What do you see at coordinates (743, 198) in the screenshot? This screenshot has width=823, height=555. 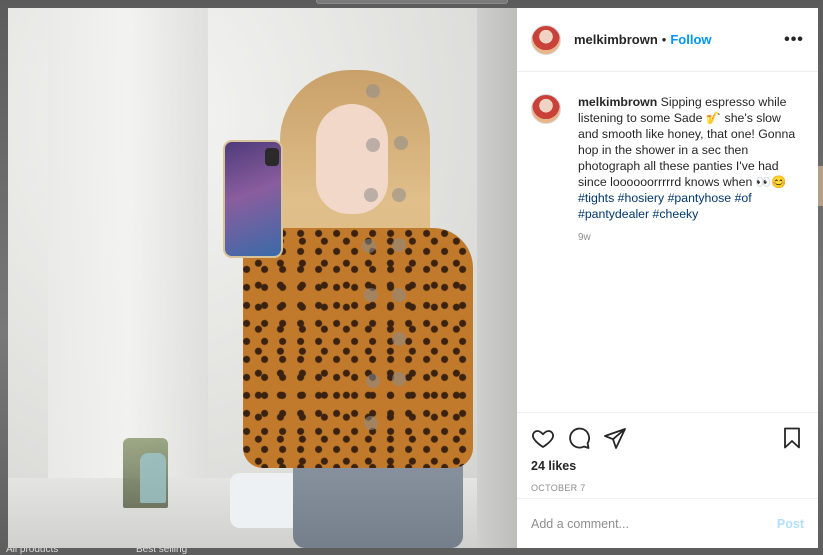 I see `hashtag-link: #of` at bounding box center [743, 198].